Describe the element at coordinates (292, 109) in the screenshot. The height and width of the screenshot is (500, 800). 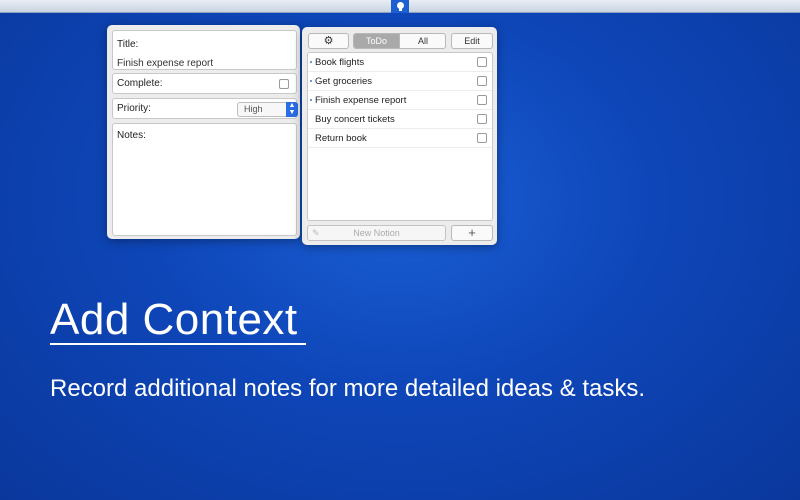
I see `chevron-updown-icon: ▲ ▼` at that location.